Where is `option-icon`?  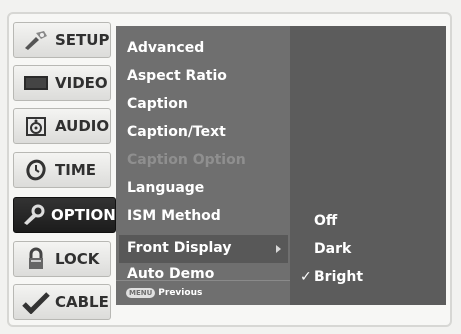
option-icon is located at coordinates (34, 215).